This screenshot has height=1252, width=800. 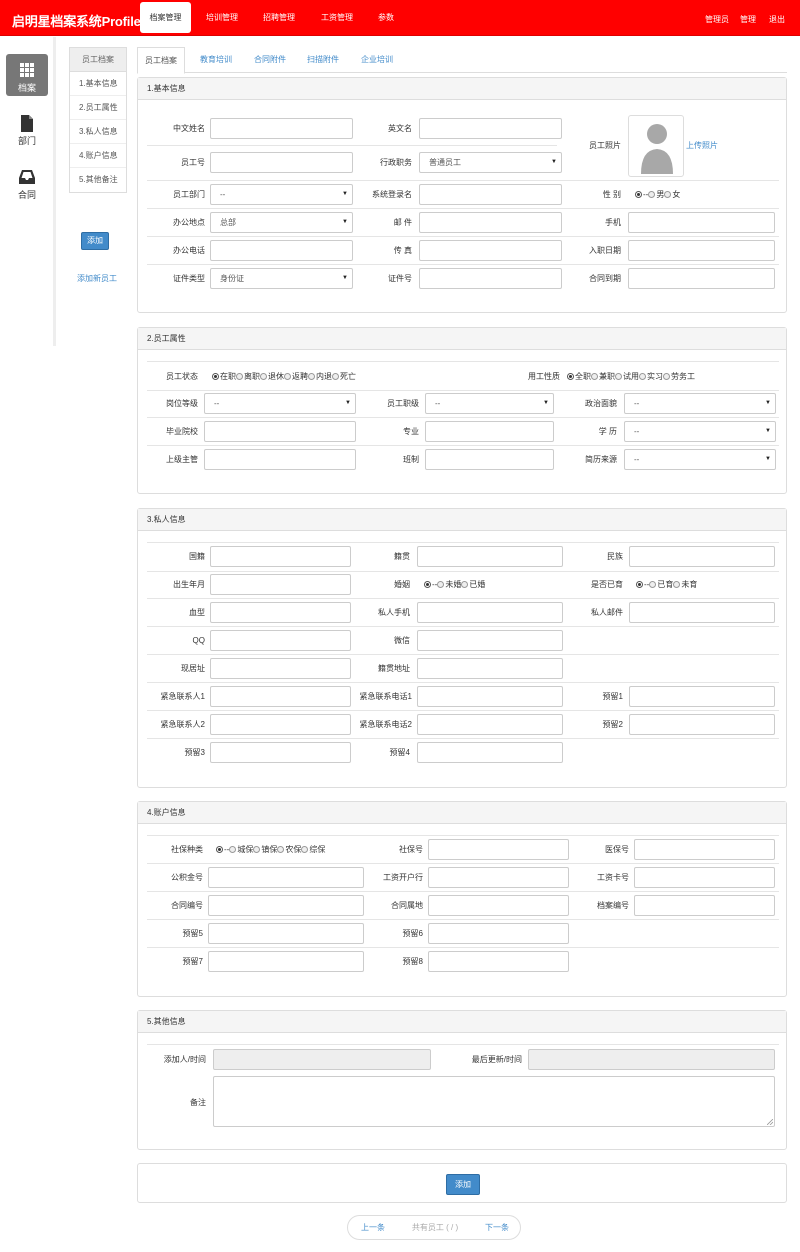 What do you see at coordinates (490, 250) in the screenshot?
I see `fax-input` at bounding box center [490, 250].